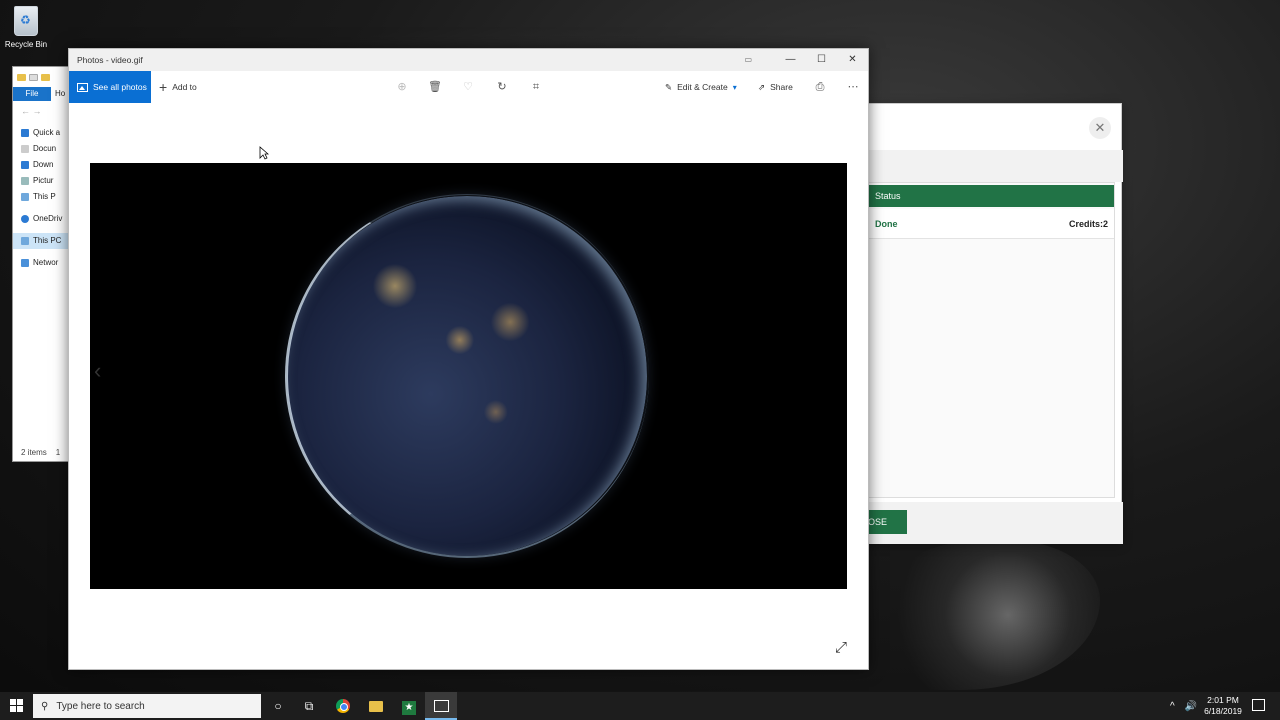 The width and height of the screenshot is (1280, 720). I want to click on recycle-bin-label: Recycle Bin, so click(26, 44).